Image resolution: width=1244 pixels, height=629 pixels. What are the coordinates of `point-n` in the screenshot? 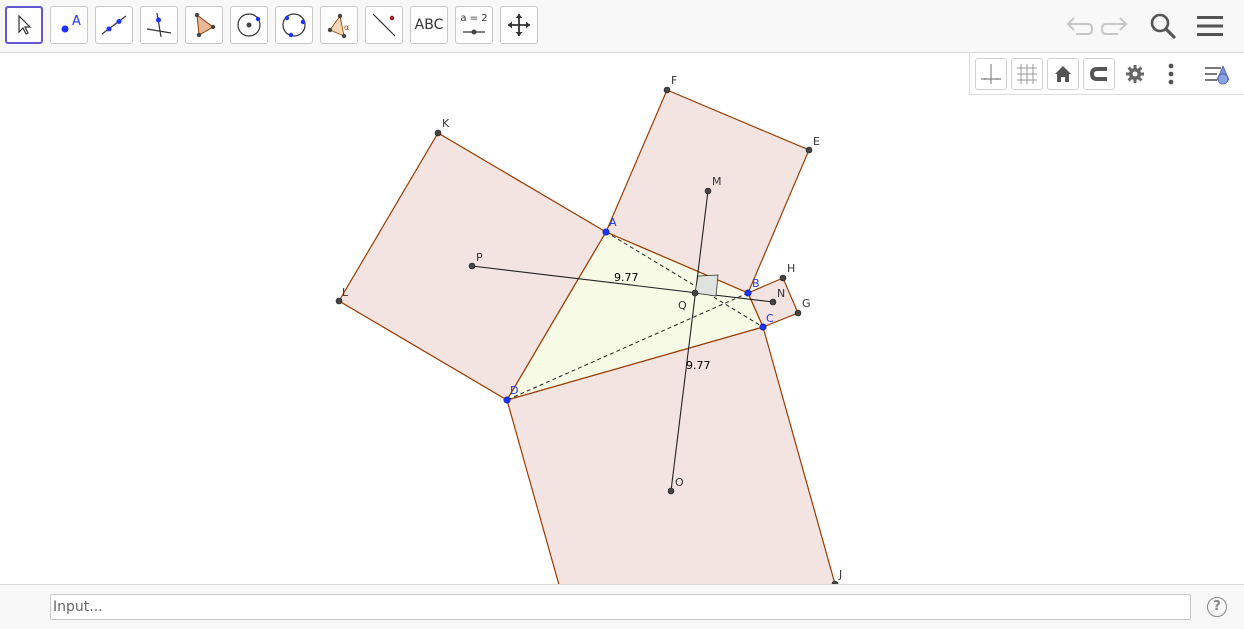 It's located at (773, 302).